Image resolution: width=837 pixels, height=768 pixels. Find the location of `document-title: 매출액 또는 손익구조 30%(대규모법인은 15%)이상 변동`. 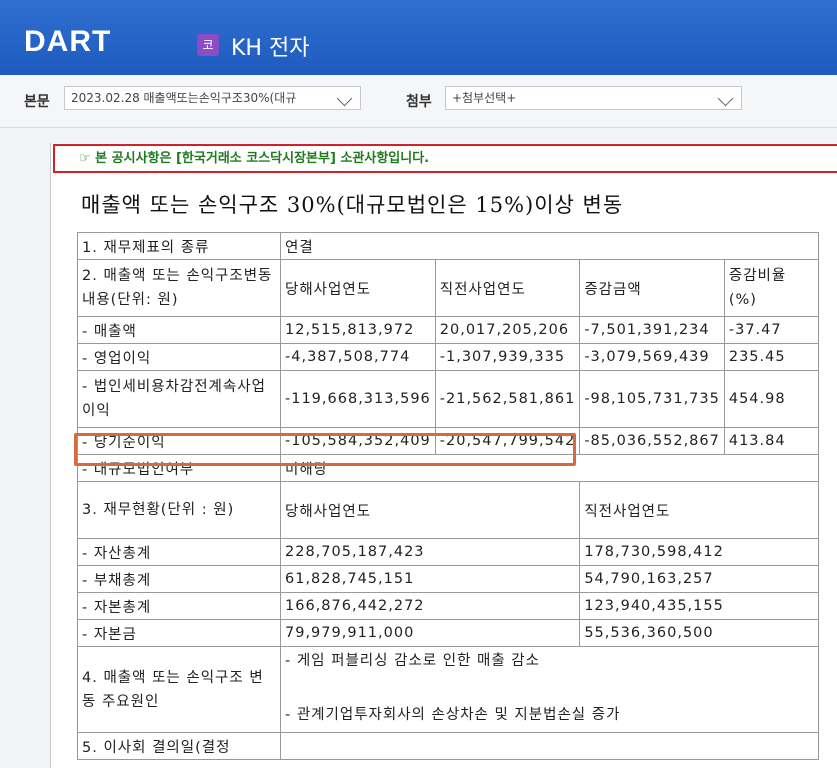

document-title: 매출액 또는 손익구조 30%(대규모법인은 15%)이상 변동 is located at coordinates (352, 204).